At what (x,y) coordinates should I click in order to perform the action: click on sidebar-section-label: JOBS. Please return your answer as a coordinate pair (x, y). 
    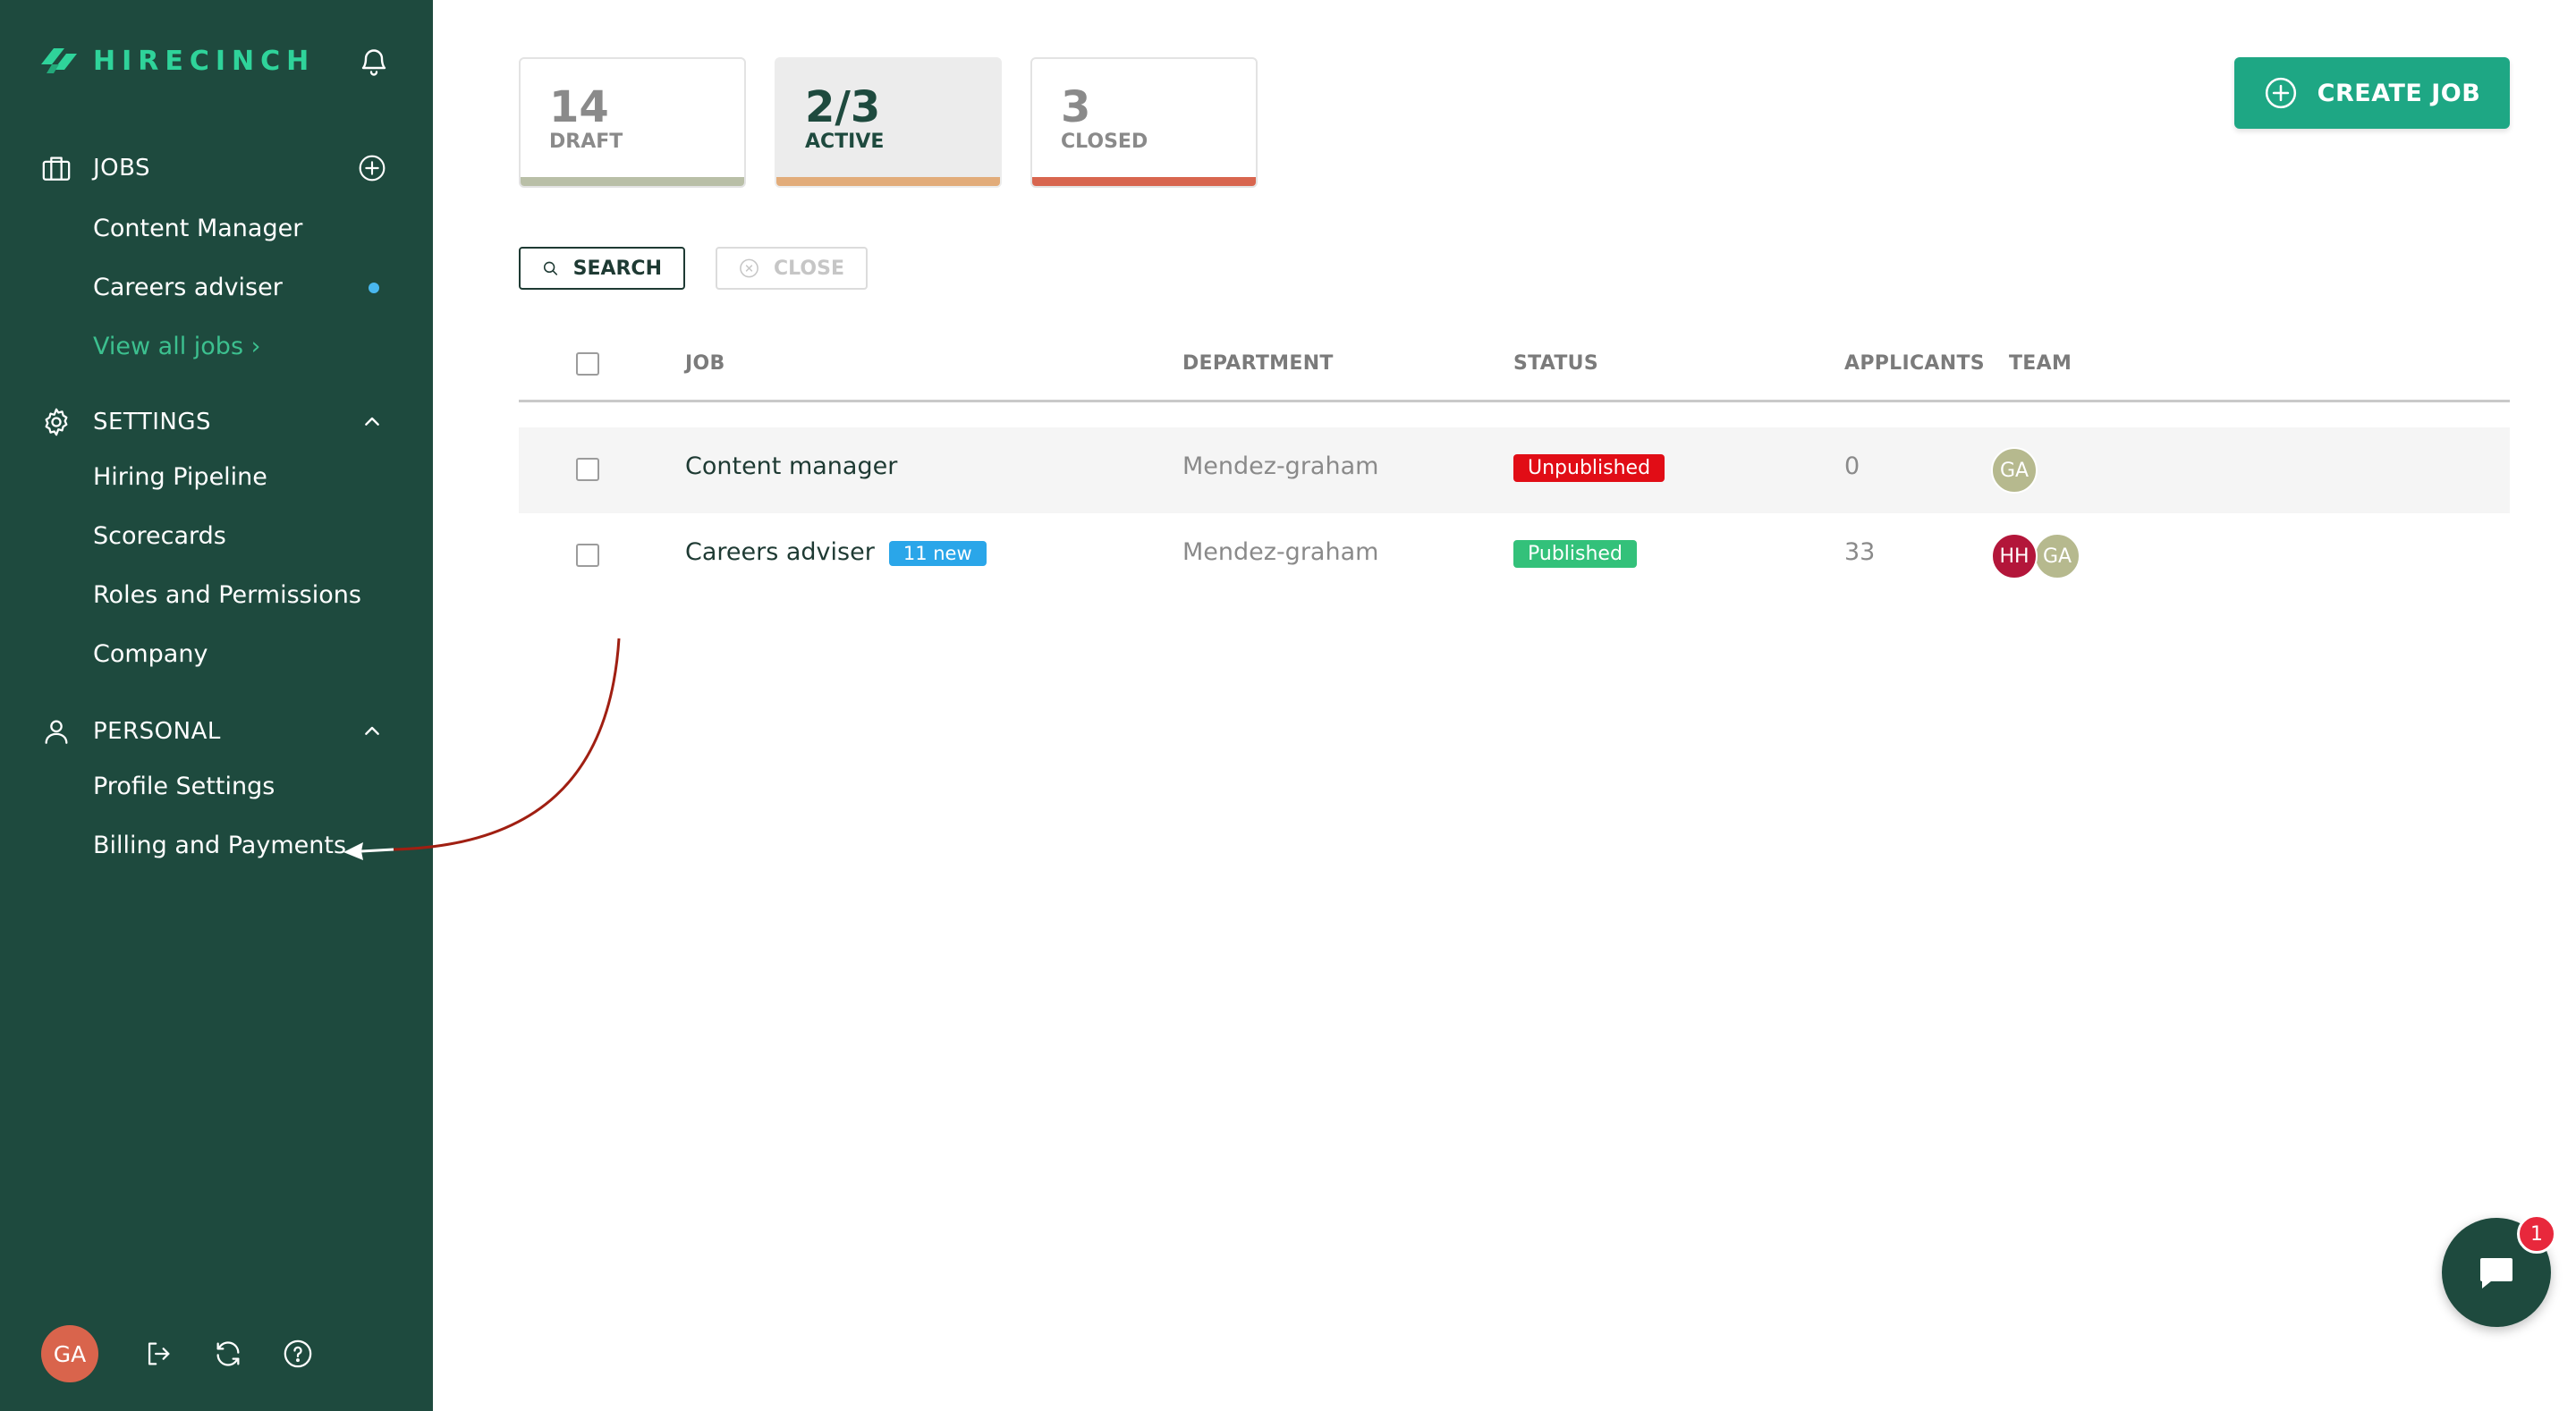
    Looking at the image, I should click on (122, 168).